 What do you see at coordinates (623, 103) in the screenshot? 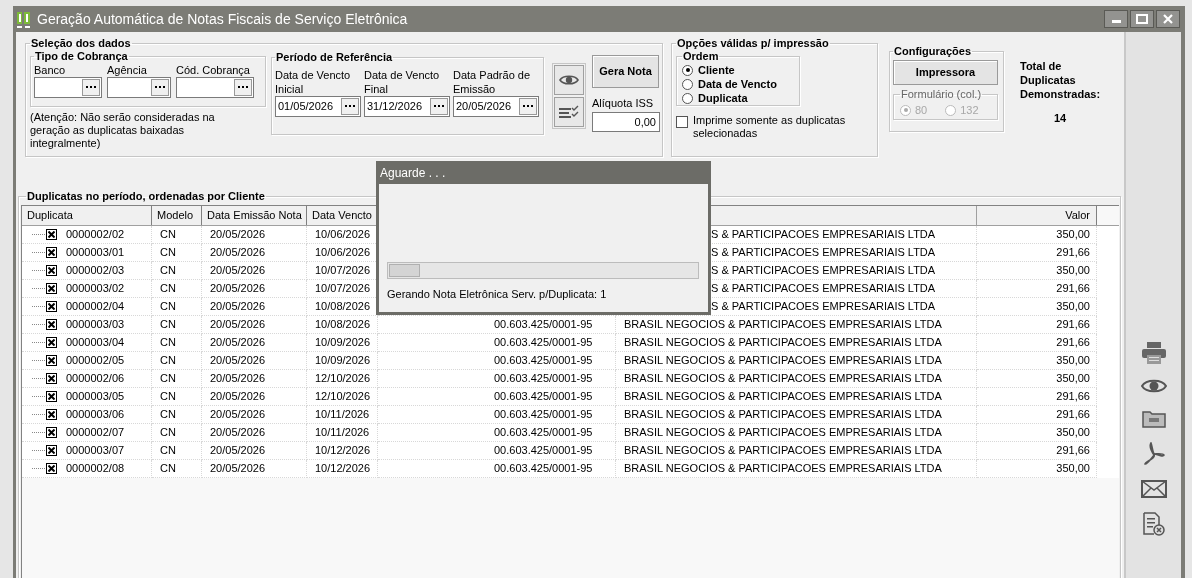
I see `field-label: Alíquota ISS` at bounding box center [623, 103].